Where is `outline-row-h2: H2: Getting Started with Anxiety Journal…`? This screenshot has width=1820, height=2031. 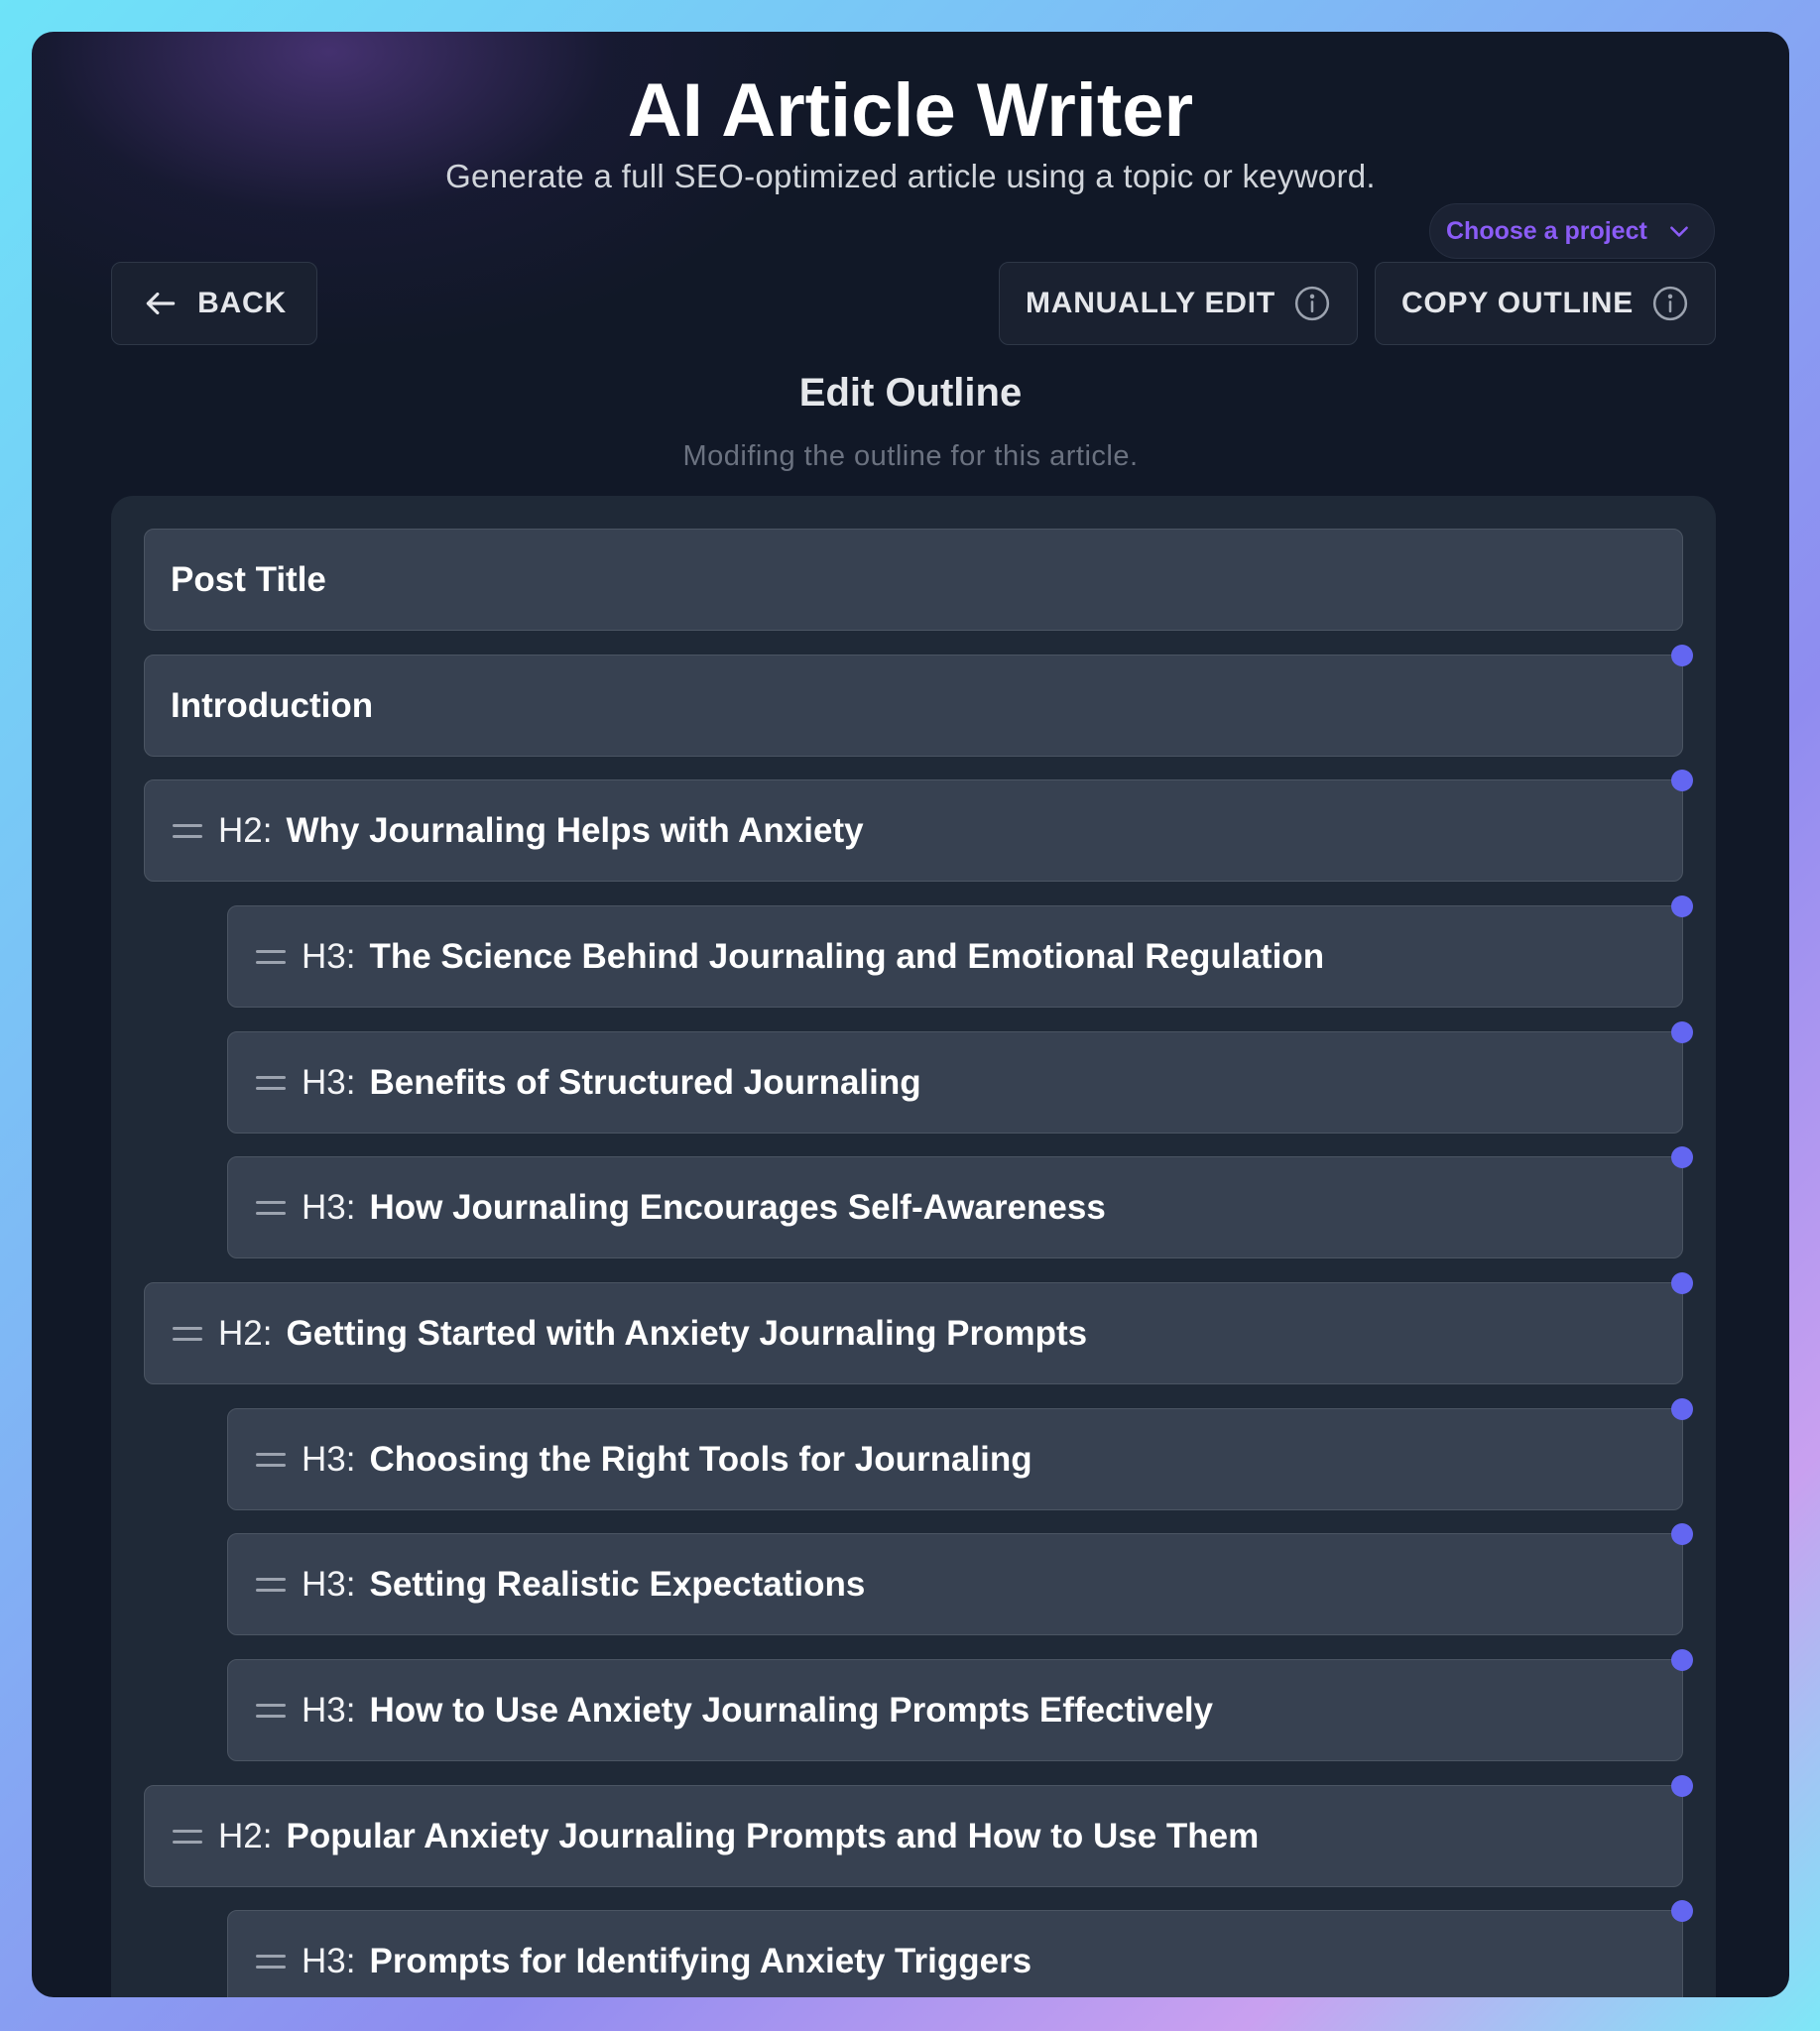
outline-row-h2: H2: Getting Started with Anxiety Journal… is located at coordinates (918, 1328).